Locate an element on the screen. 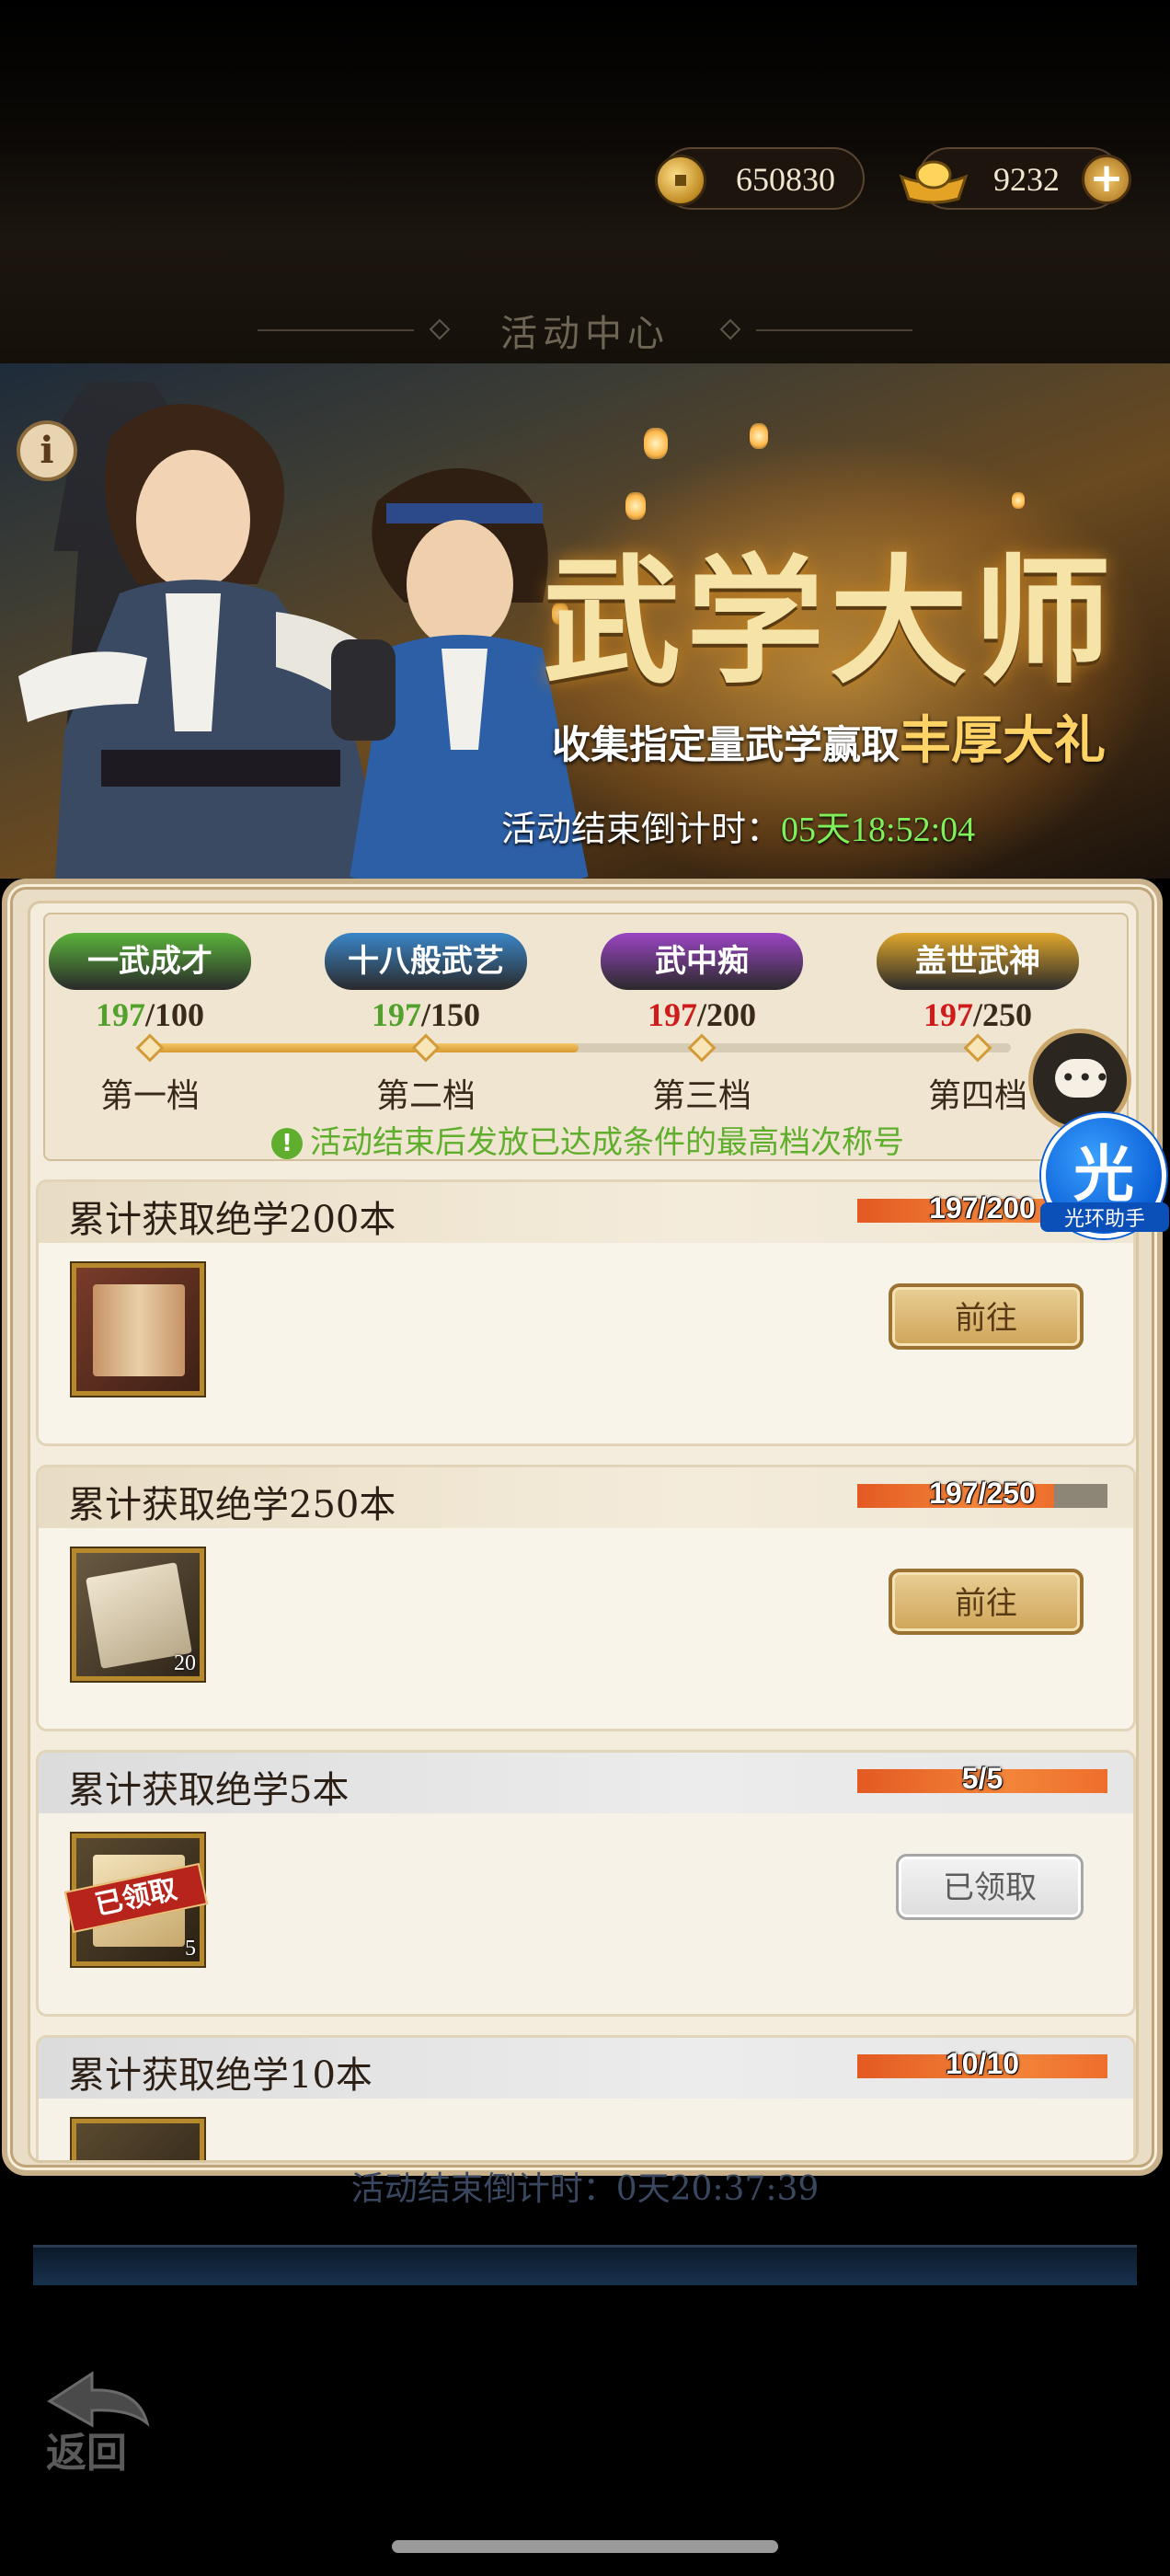 This screenshot has height=2576, width=1170. item-quantity: 5 is located at coordinates (190, 1949).